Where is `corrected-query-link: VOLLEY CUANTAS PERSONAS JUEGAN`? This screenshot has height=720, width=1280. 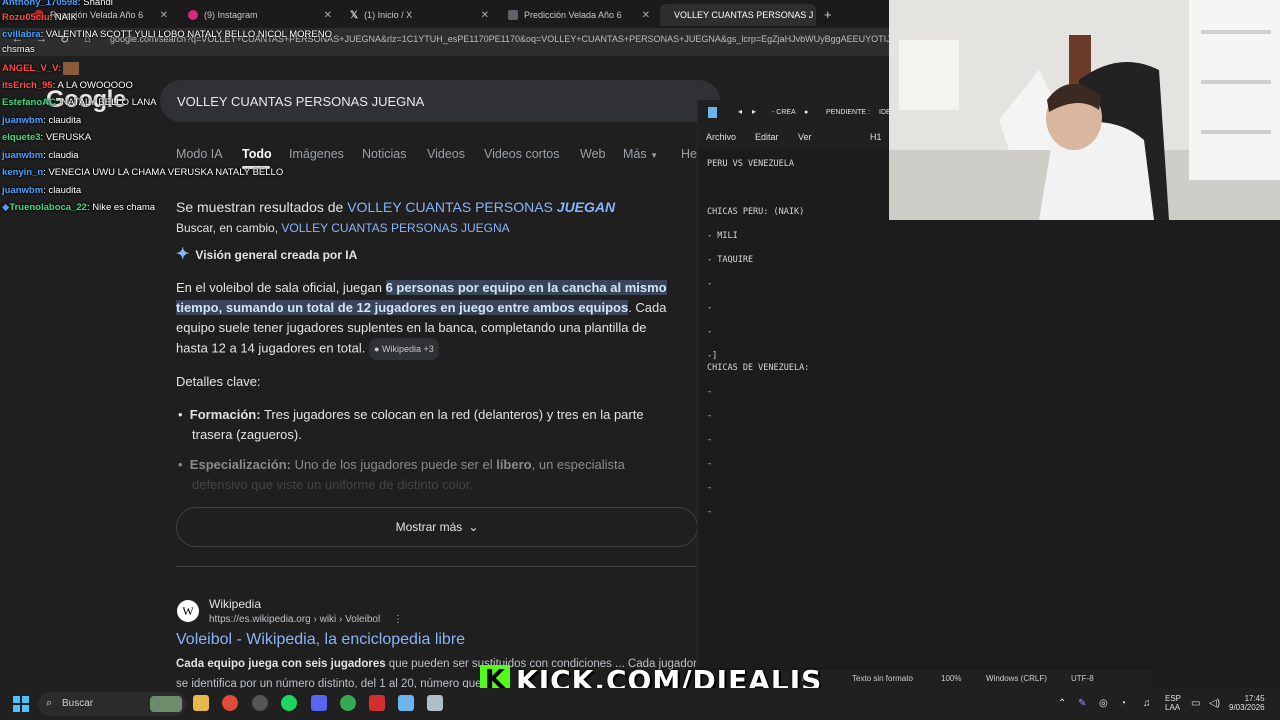 corrected-query-link: VOLLEY CUANTAS PERSONAS JUEGAN is located at coordinates (481, 207).